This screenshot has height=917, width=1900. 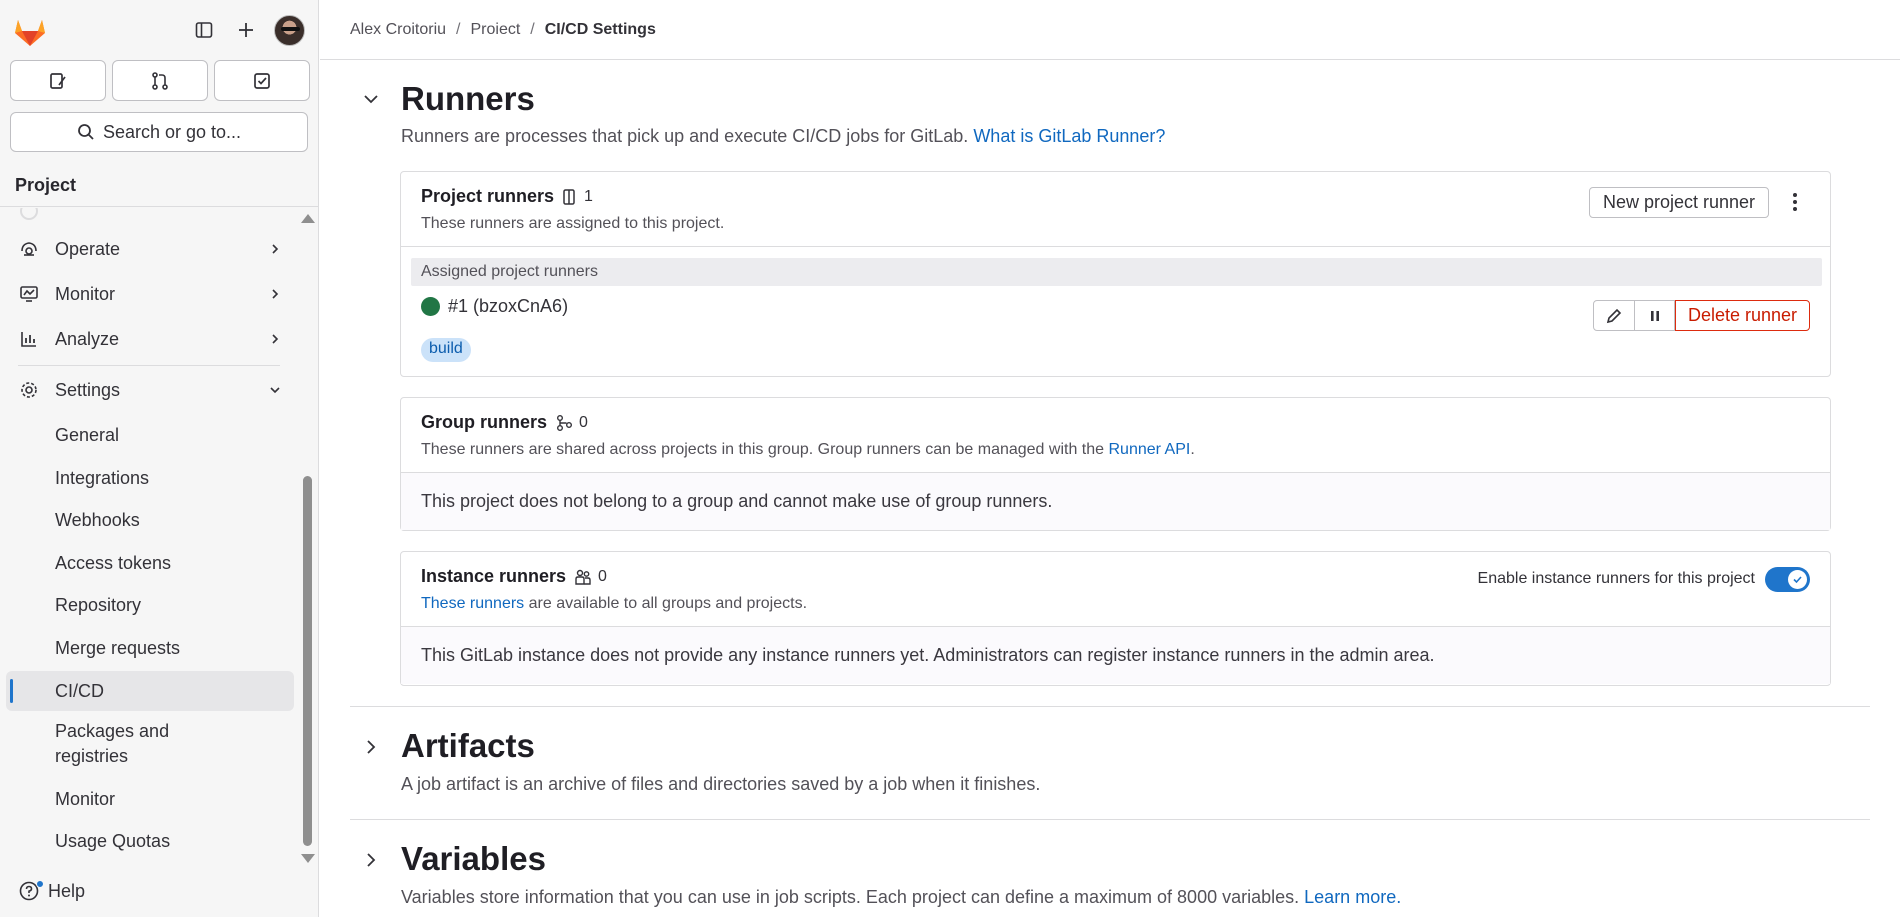 What do you see at coordinates (565, 422) in the screenshot?
I see `group-icon` at bounding box center [565, 422].